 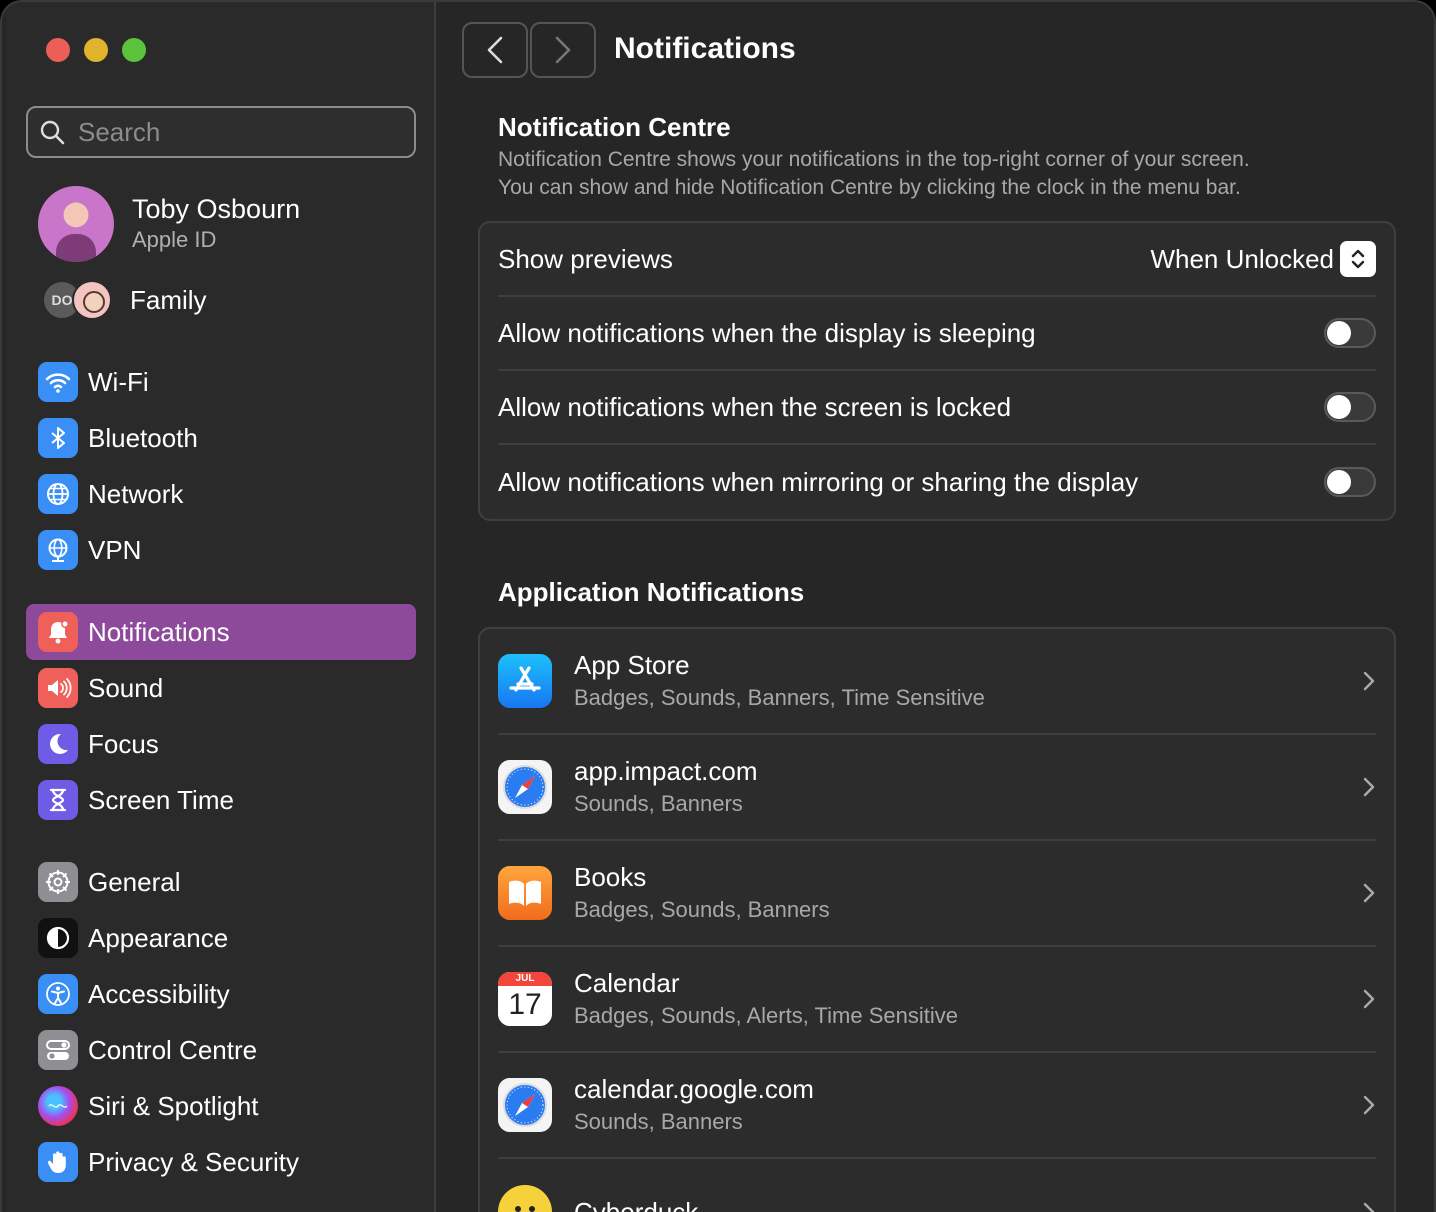 I want to click on zoom-button, so click(x=134, y=50).